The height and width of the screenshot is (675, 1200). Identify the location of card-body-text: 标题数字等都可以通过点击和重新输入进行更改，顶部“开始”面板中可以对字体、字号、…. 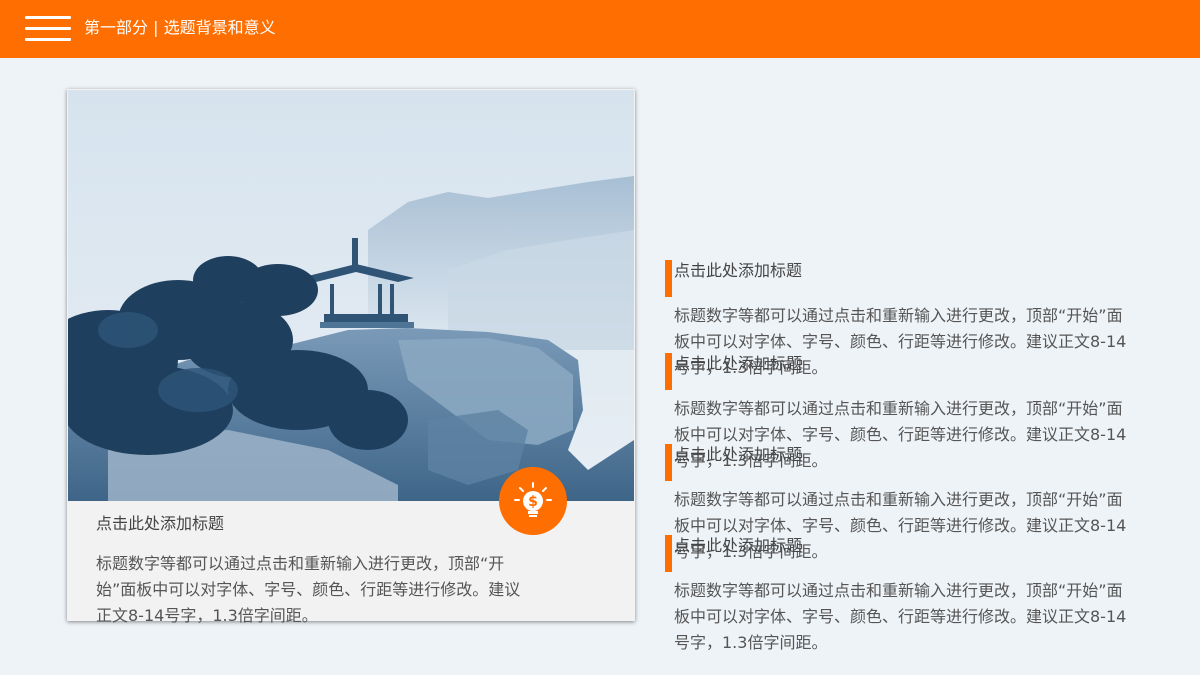
(316, 590).